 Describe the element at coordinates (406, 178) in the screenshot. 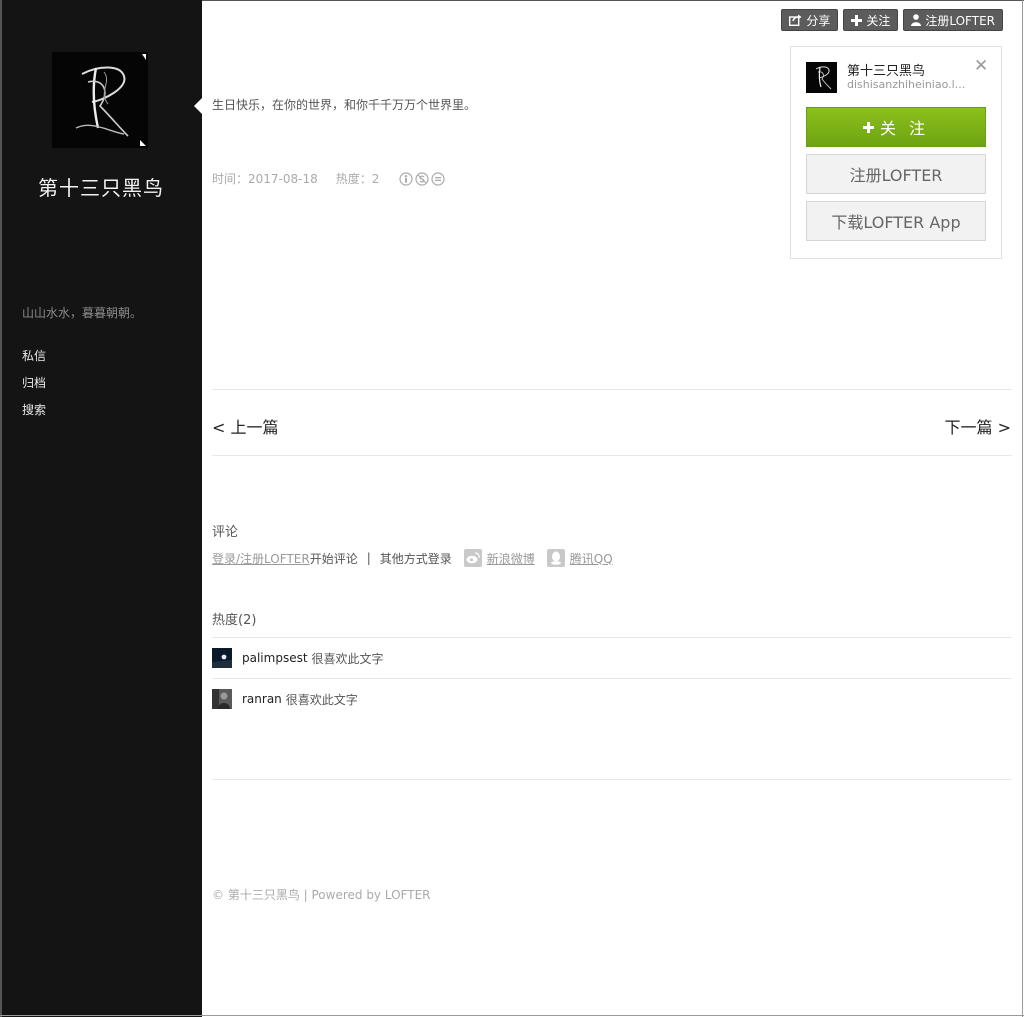

I see `attribution-icon` at that location.